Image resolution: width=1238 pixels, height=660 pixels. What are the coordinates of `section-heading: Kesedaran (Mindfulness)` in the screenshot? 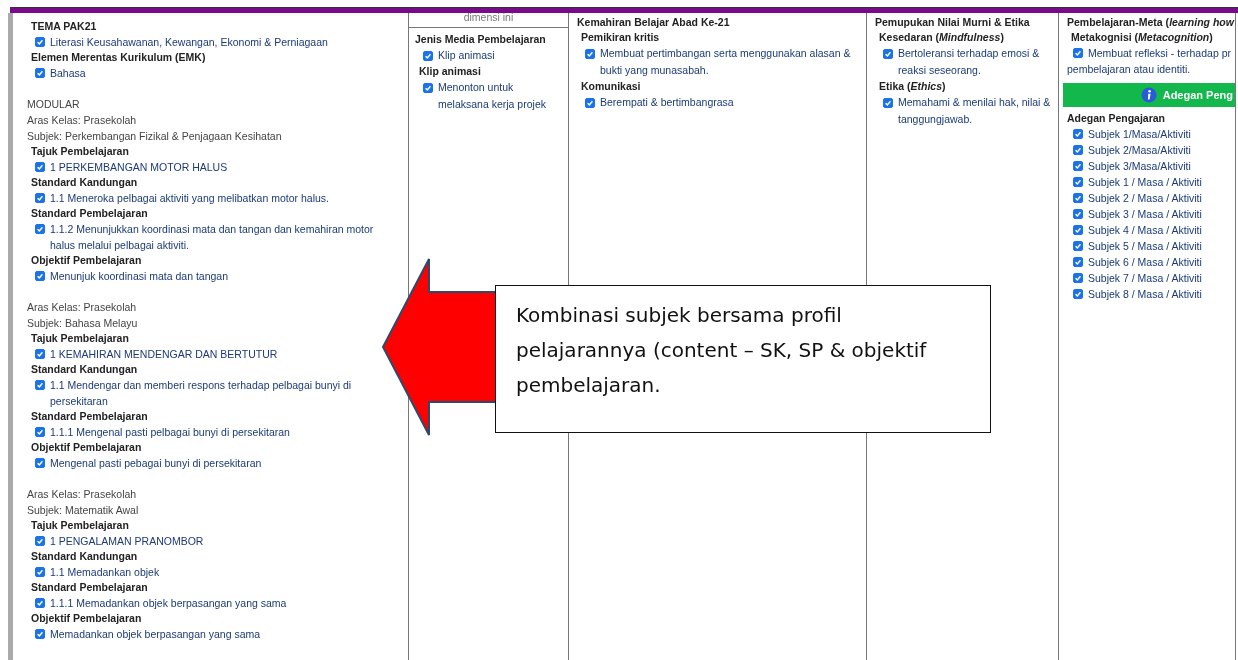 It's located at (941, 37).